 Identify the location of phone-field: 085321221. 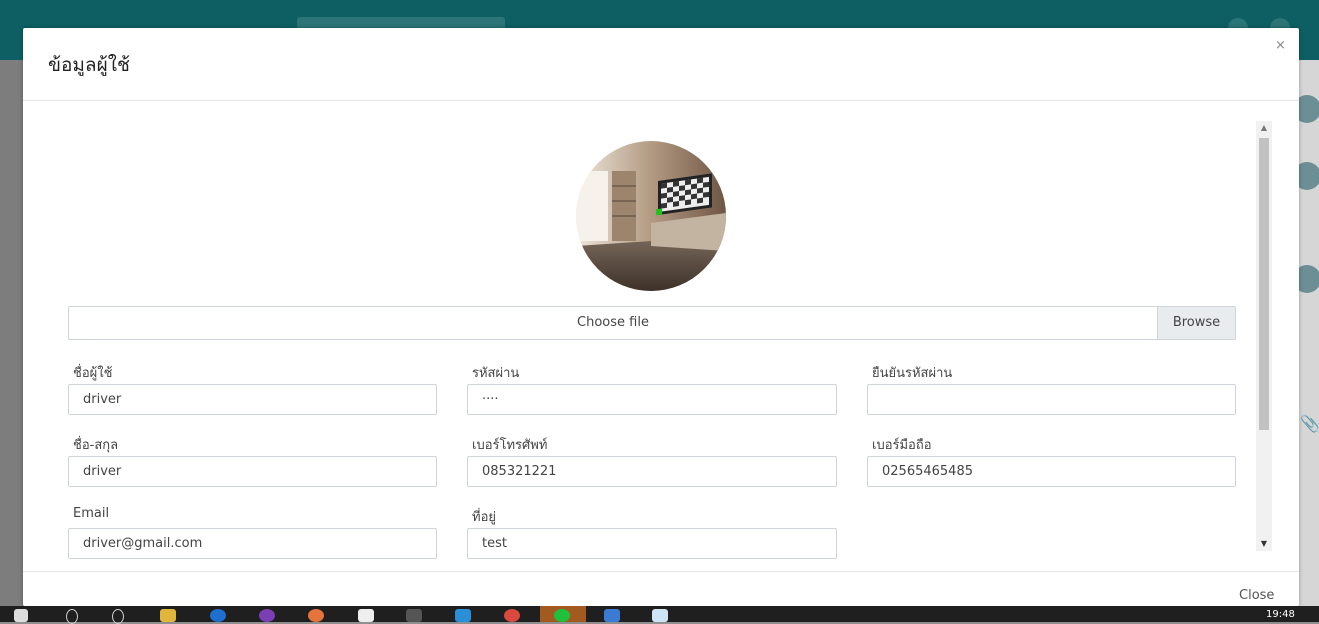
(652, 471).